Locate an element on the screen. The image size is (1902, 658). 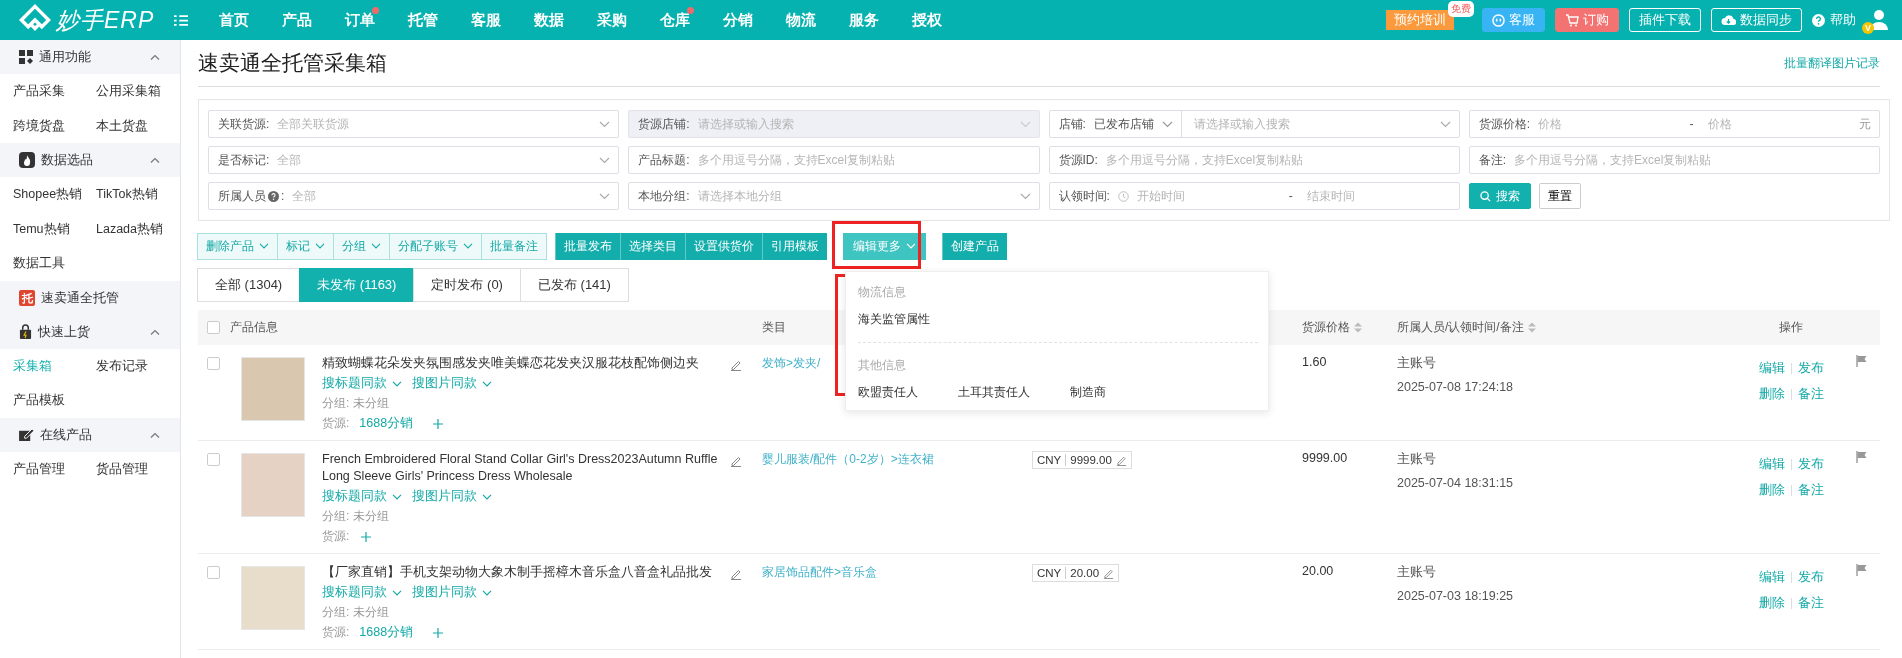
nav-link: 授权 is located at coordinates (926, 20).